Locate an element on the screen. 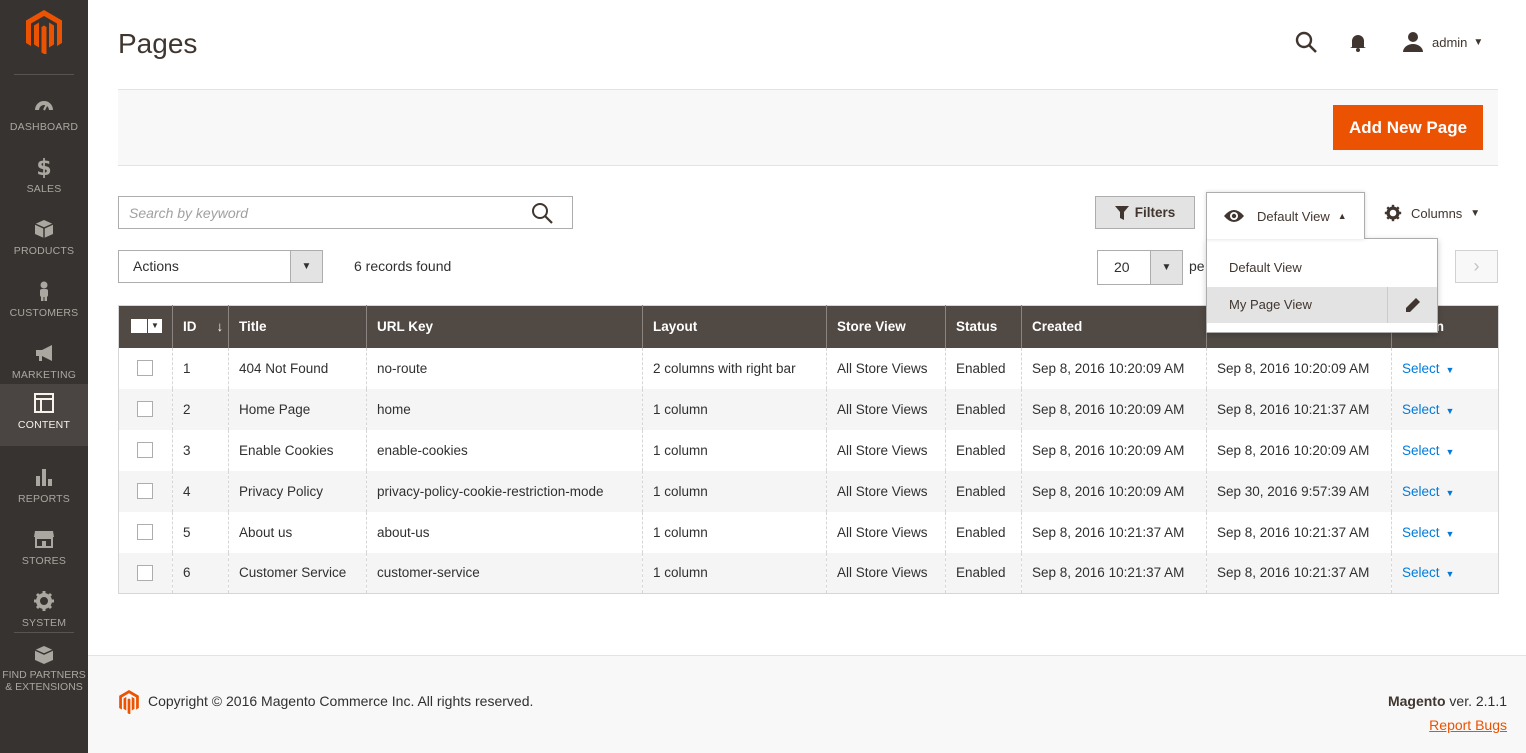  filters-label: Filters is located at coordinates (1155, 212).